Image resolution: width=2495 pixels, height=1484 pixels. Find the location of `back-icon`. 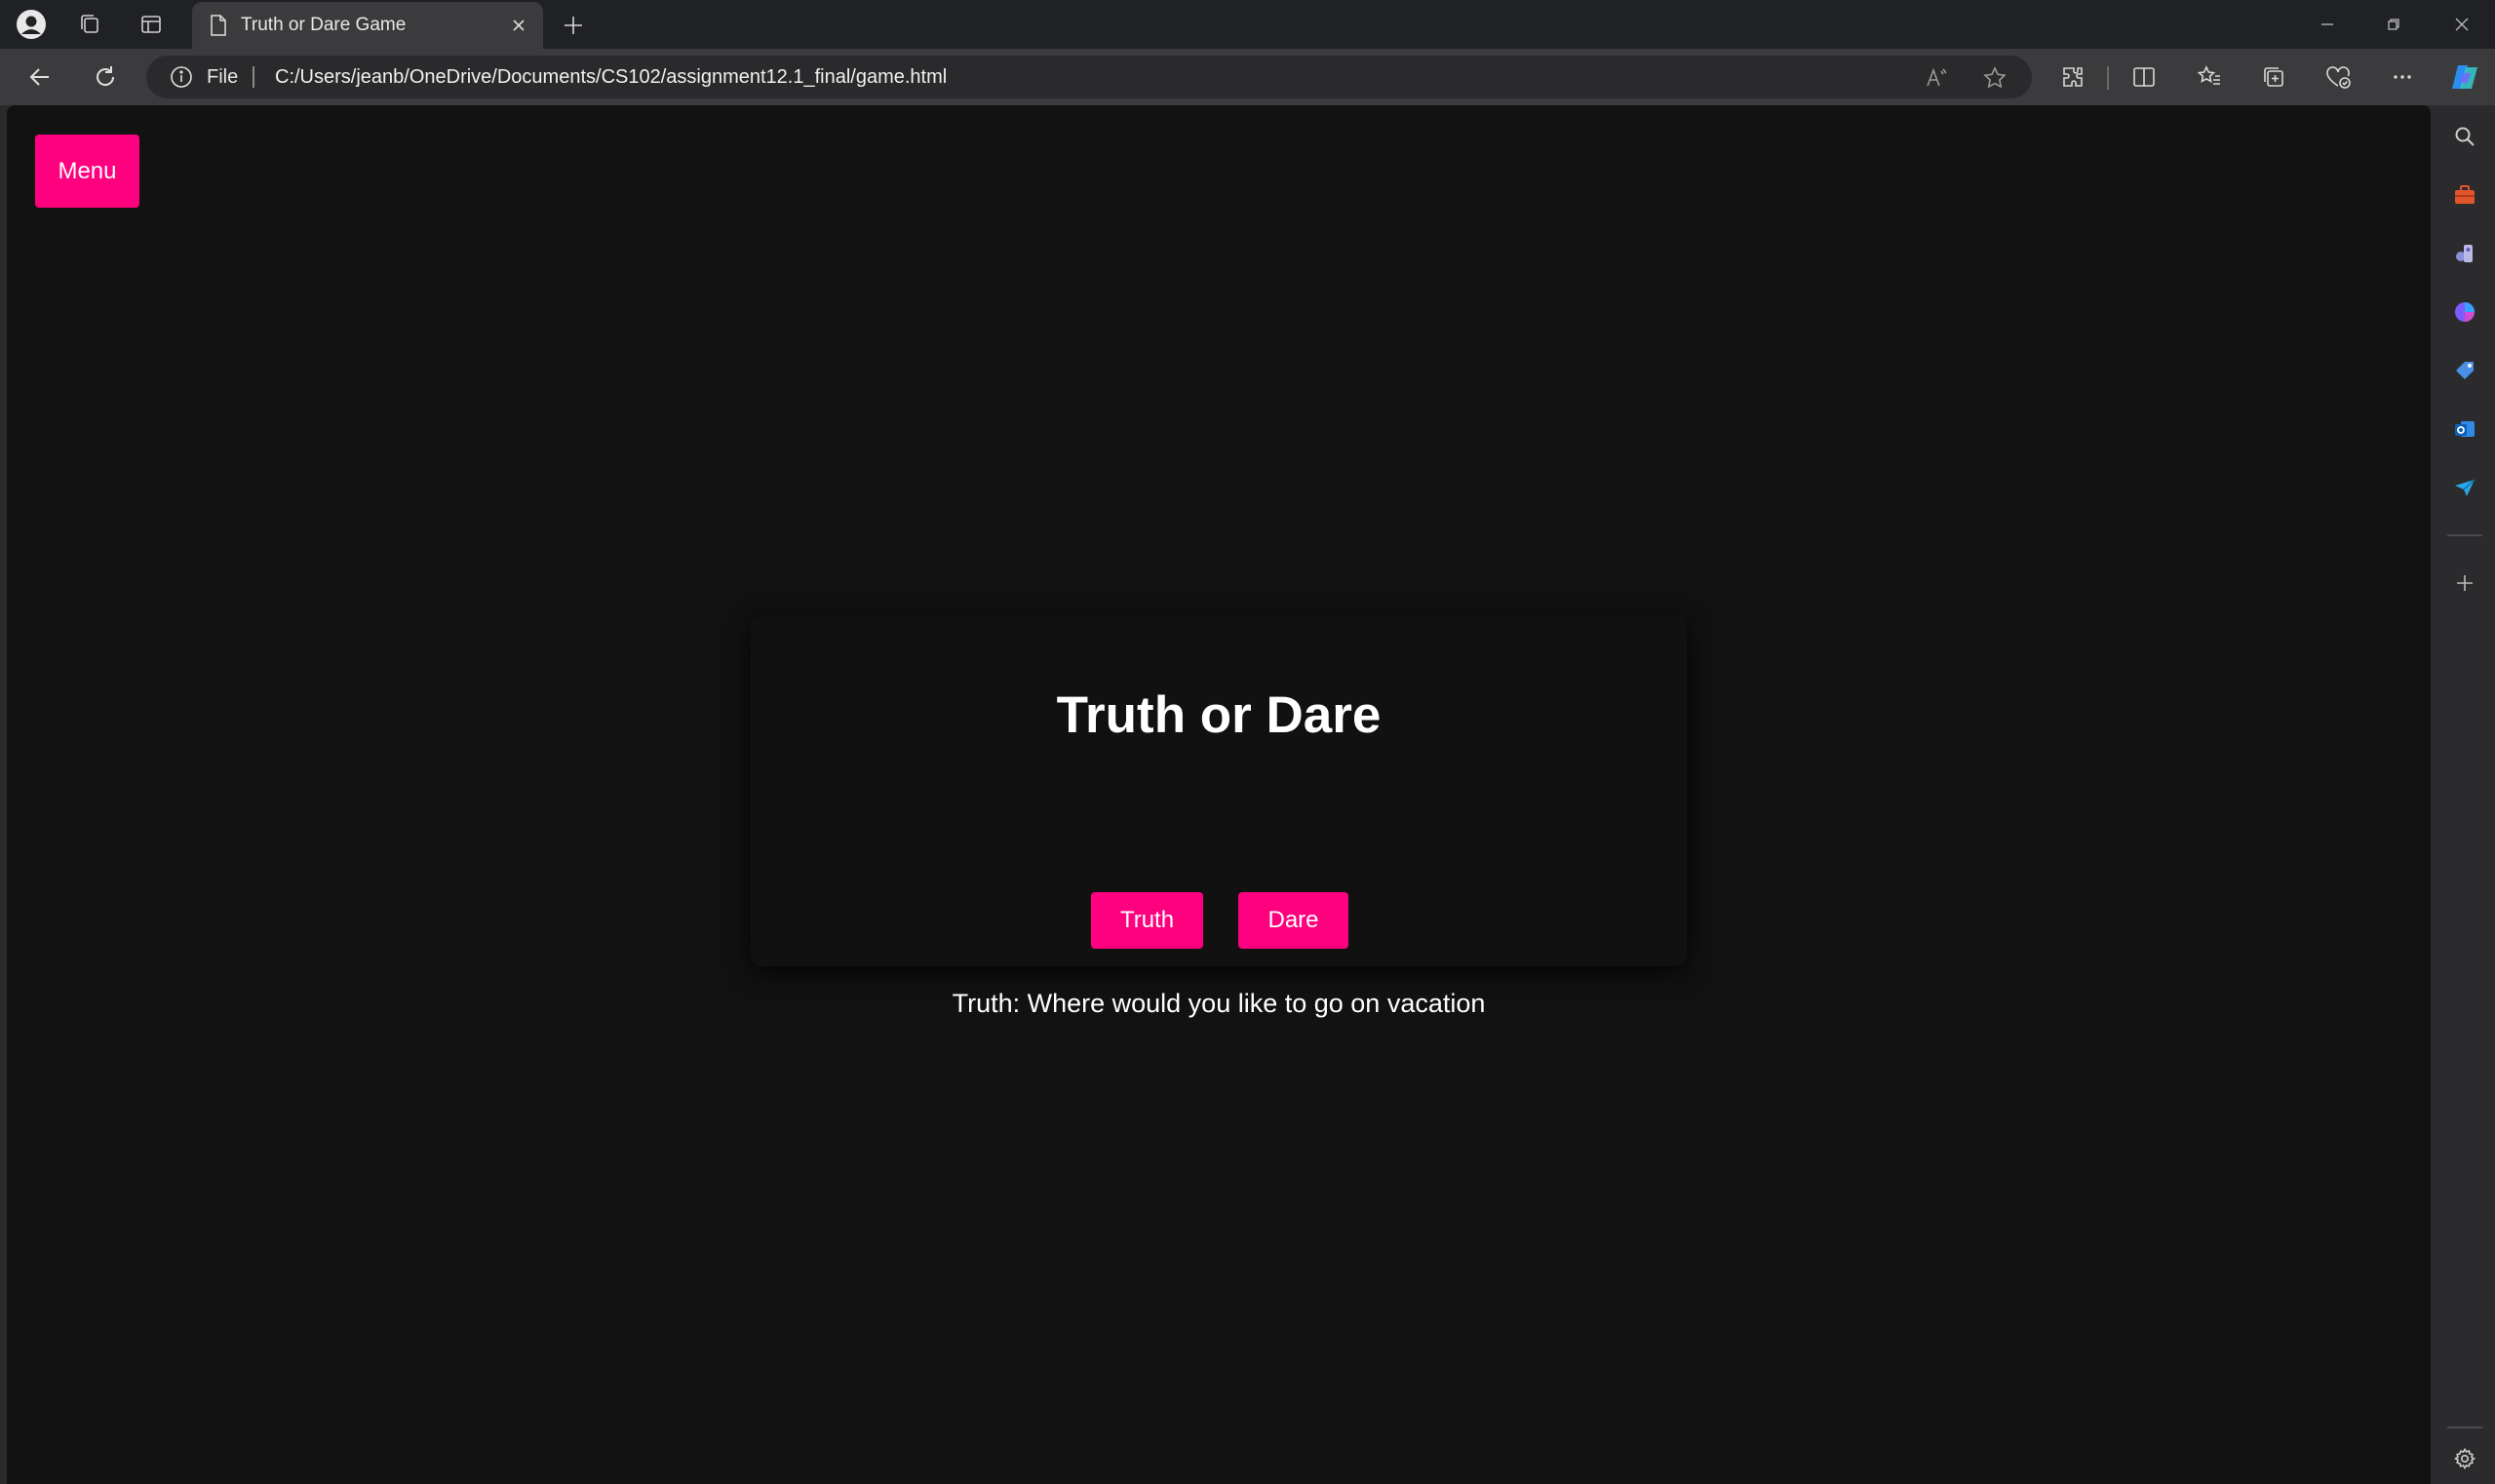

back-icon is located at coordinates (40, 77).